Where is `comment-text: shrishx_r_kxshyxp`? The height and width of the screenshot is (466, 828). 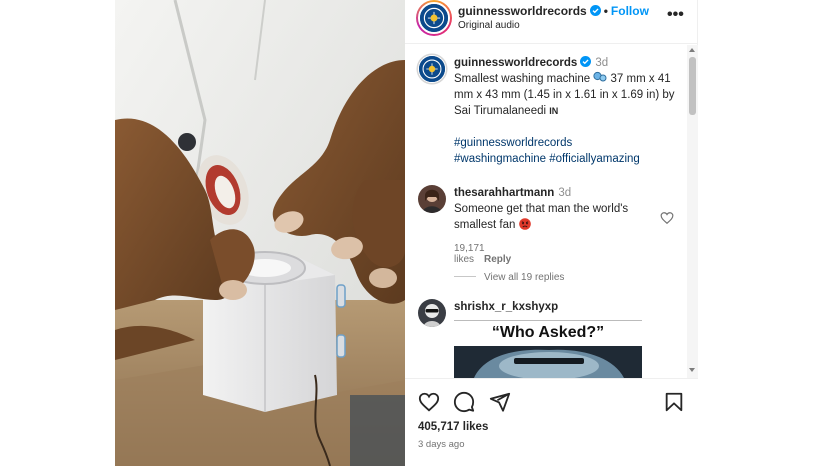
comment-text: shrishx_r_kxshyxp is located at coordinates (551, 307).